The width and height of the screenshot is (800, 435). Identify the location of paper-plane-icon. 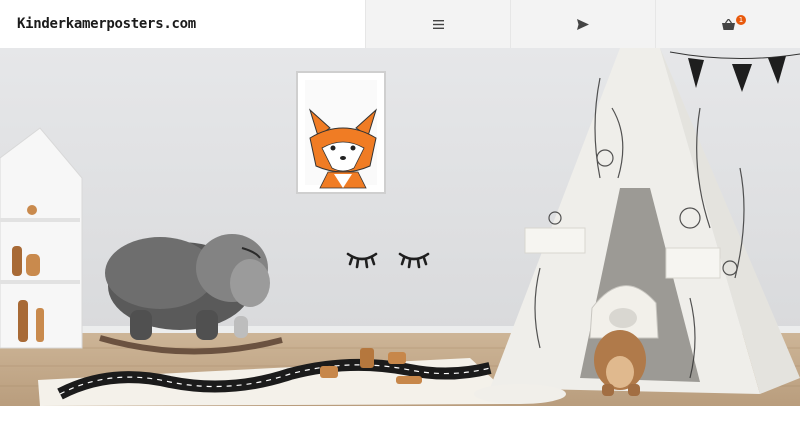
(583, 24).